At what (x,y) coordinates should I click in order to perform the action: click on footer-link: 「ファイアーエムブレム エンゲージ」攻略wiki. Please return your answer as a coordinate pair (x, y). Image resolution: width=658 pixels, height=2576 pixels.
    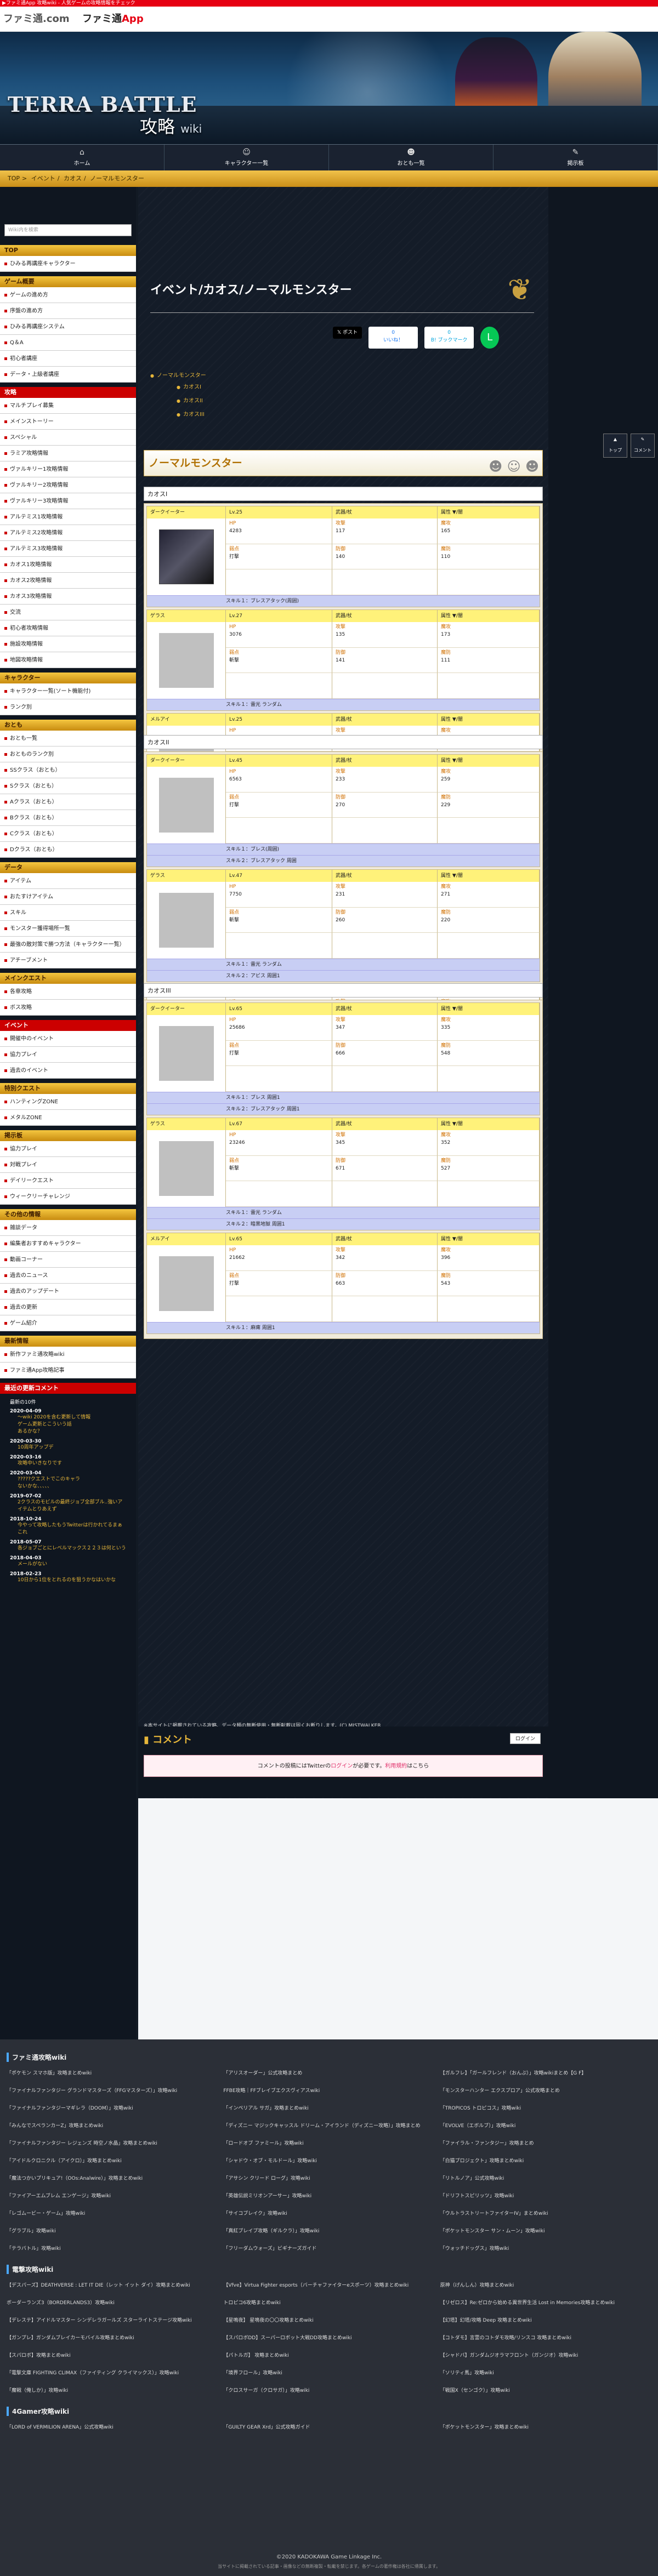
    Looking at the image, I should click on (112, 2196).